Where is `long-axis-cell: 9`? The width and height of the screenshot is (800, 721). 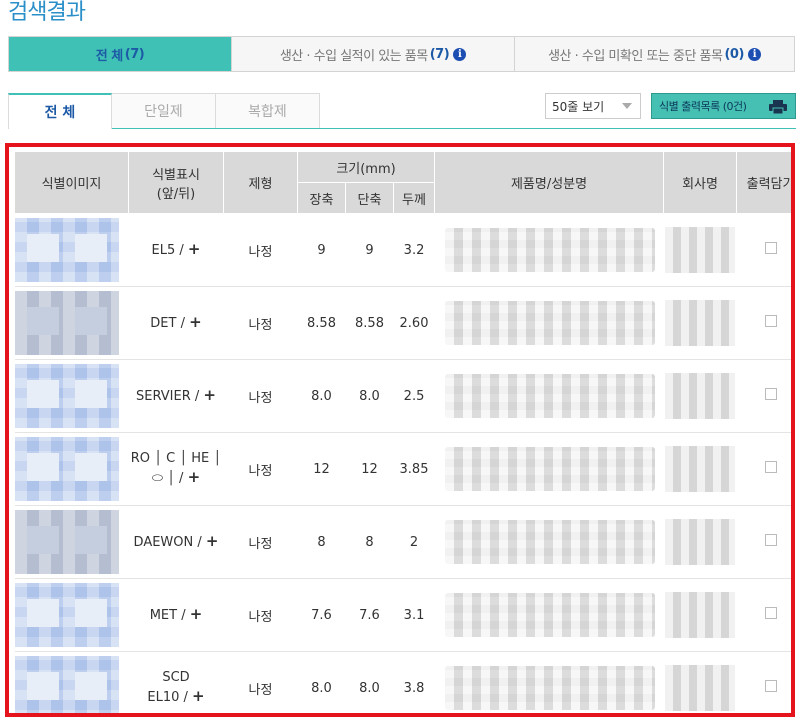
long-axis-cell: 9 is located at coordinates (321, 250).